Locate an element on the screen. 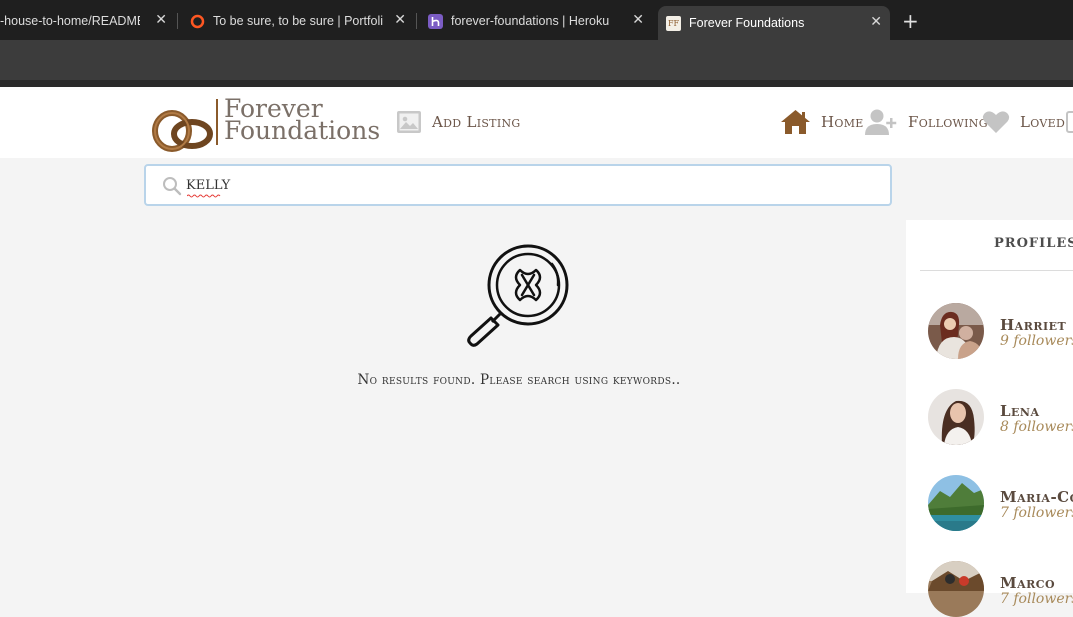  tab-title: Forever Foundations is located at coordinates (747, 23).